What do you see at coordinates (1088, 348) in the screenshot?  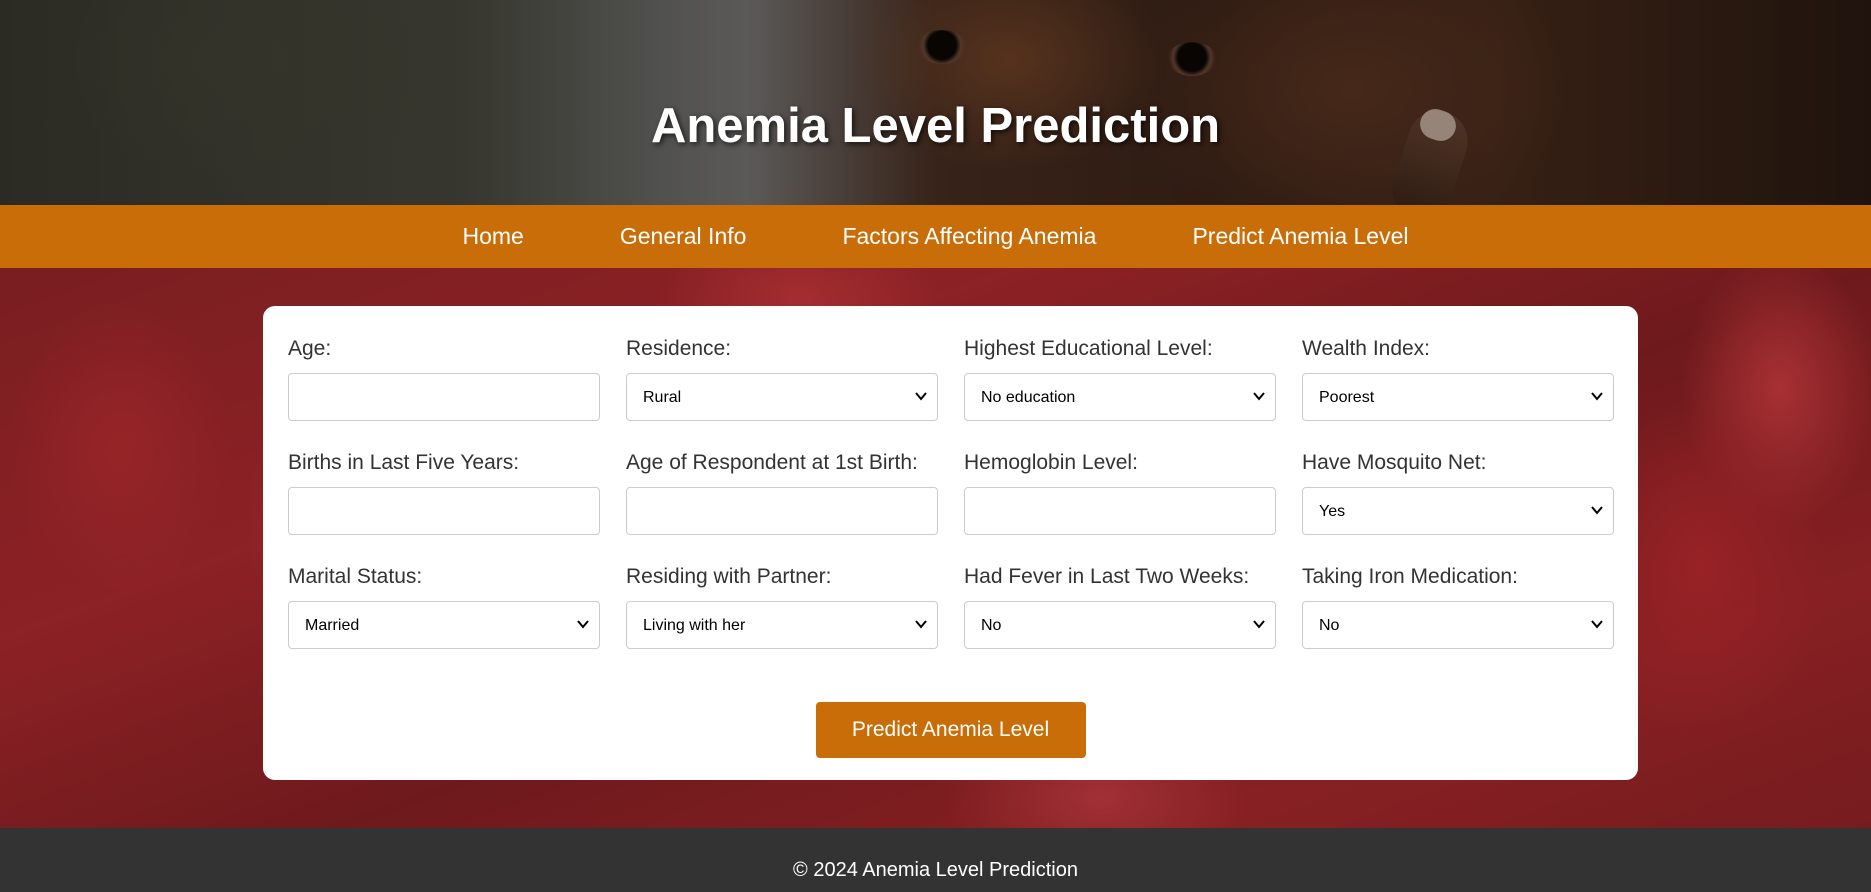 I see `education-label: Highest Educational Level:` at bounding box center [1088, 348].